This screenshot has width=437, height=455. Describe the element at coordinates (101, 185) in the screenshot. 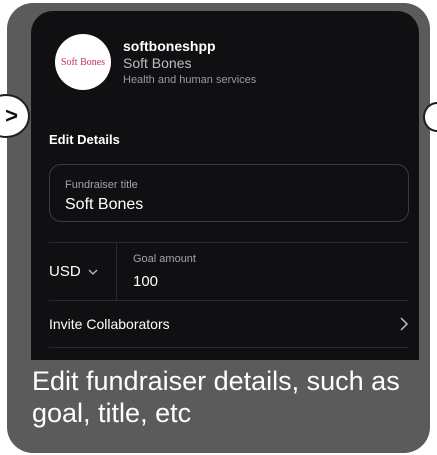

I see `fundraiser-title-label: Fundraiser title` at that location.